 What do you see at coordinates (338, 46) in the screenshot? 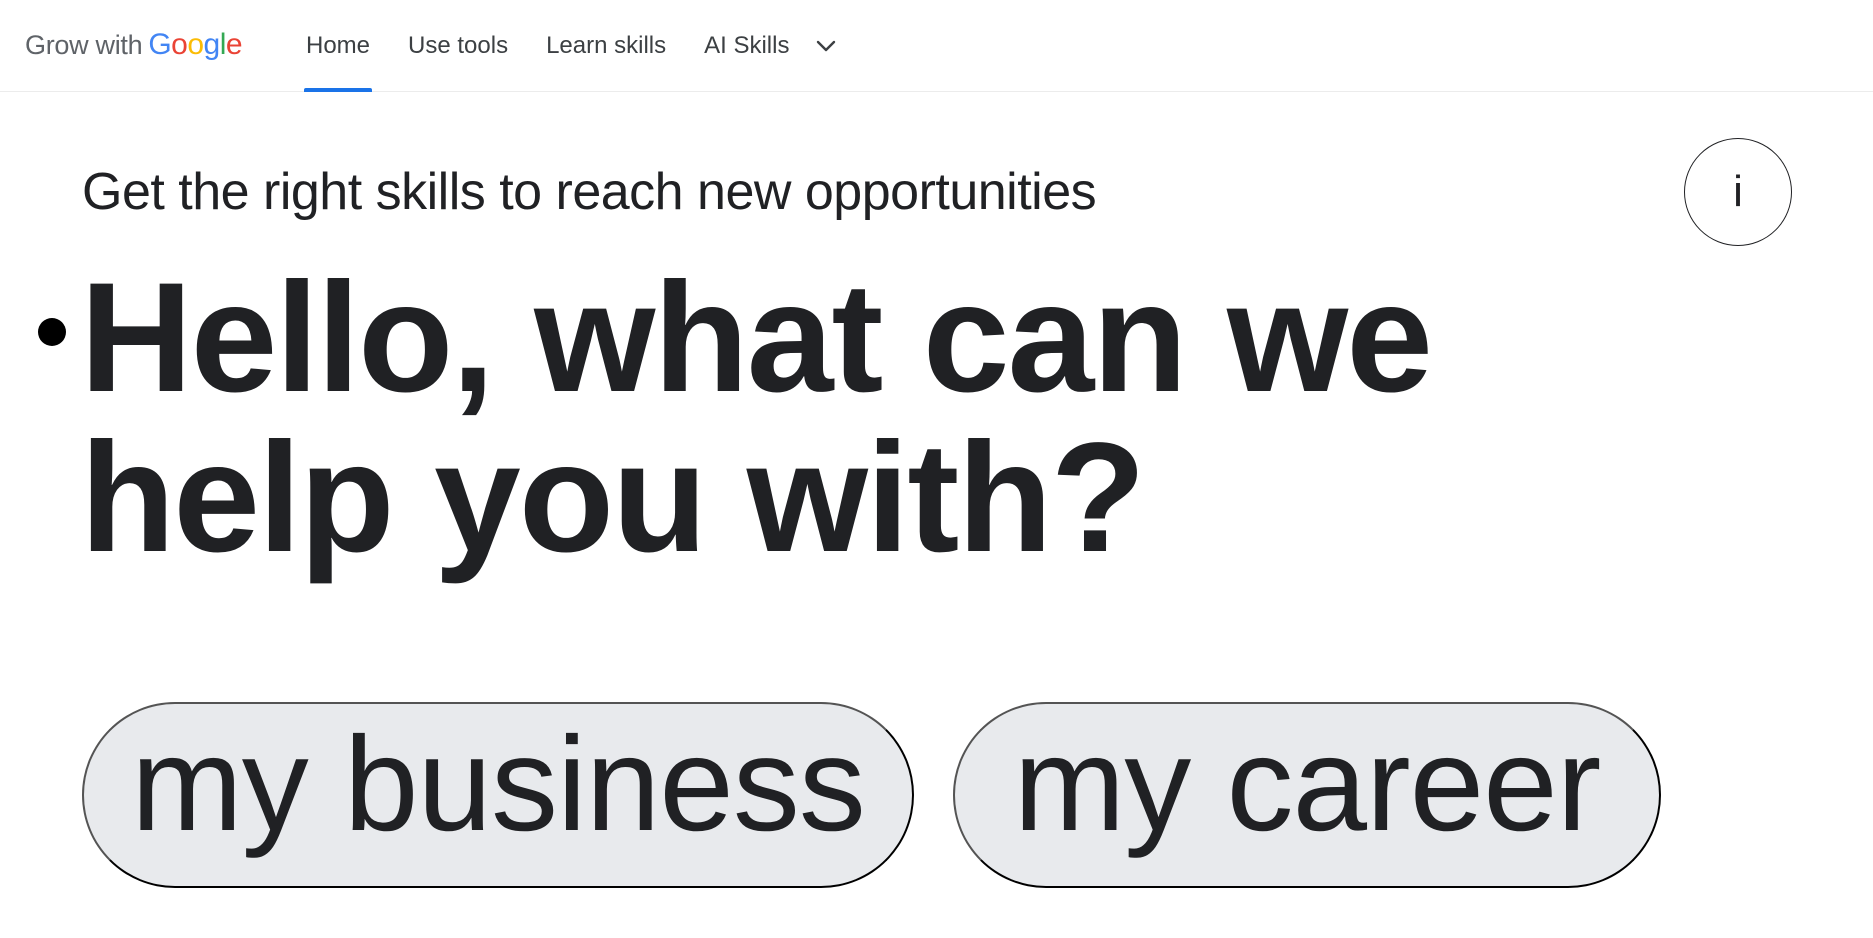
I see `nav-tab-home: Home` at bounding box center [338, 46].